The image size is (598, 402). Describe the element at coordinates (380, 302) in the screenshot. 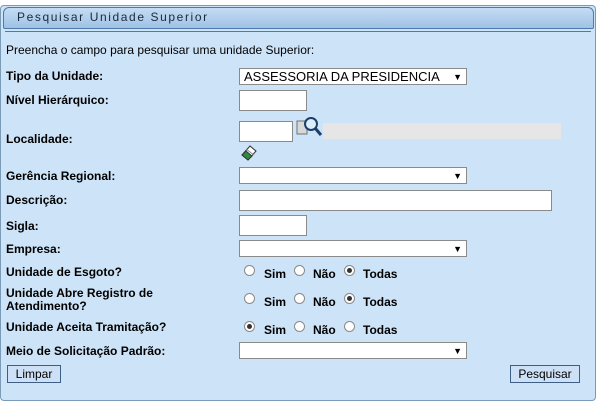

I see `registro-todas-label: Todas` at that location.